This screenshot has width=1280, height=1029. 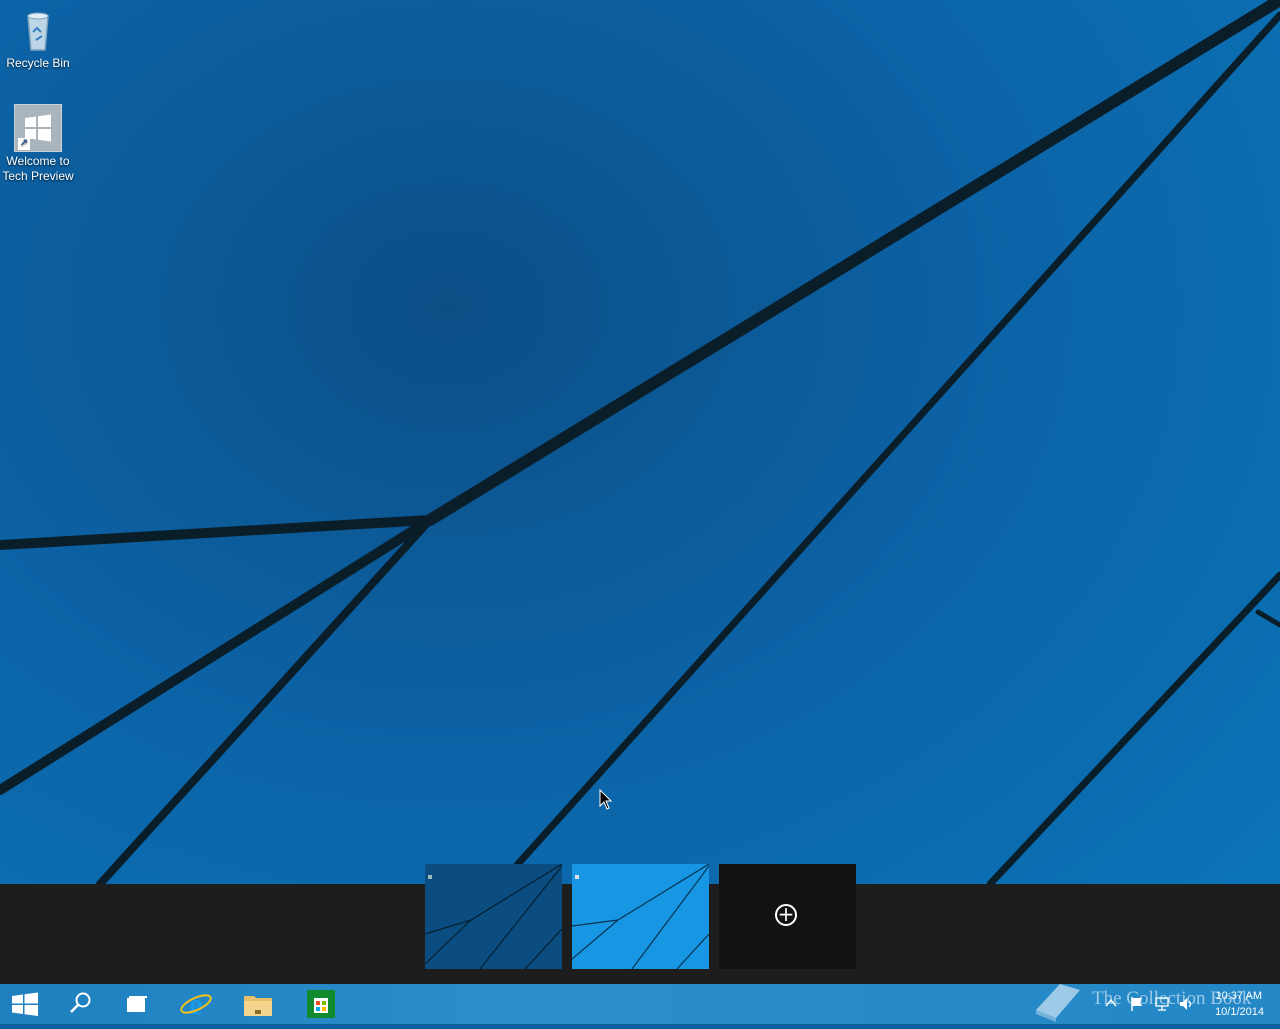 I want to click on taskbar: e The Collection Book 10:37 AM 10/1/2014, so click(x=640, y=1004).